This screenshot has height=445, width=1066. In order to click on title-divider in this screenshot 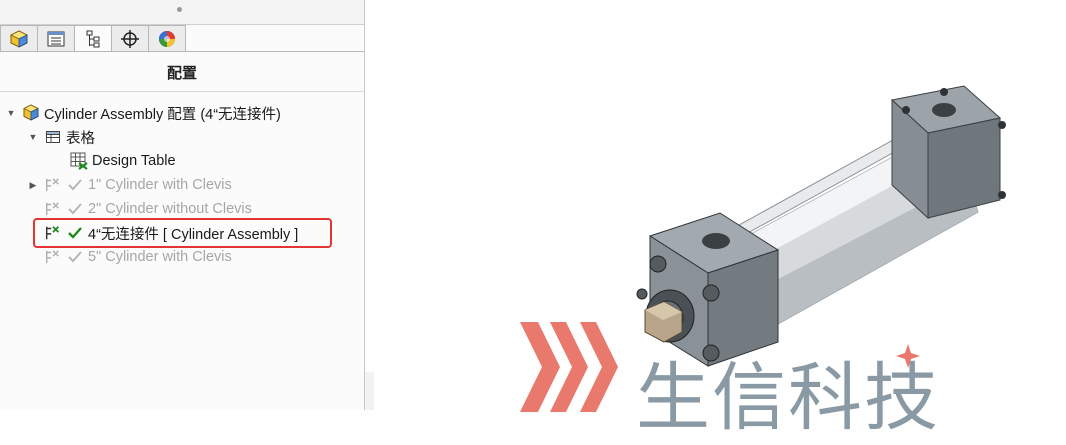, I will do `click(182, 91)`.